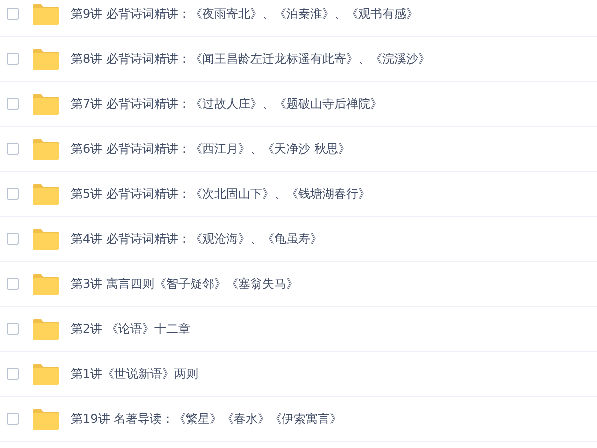  Describe the element at coordinates (210, 149) in the screenshot. I see `folder-name: 第6讲 必背诗词精讲：《西江月》、《天净沙 秋思》` at that location.